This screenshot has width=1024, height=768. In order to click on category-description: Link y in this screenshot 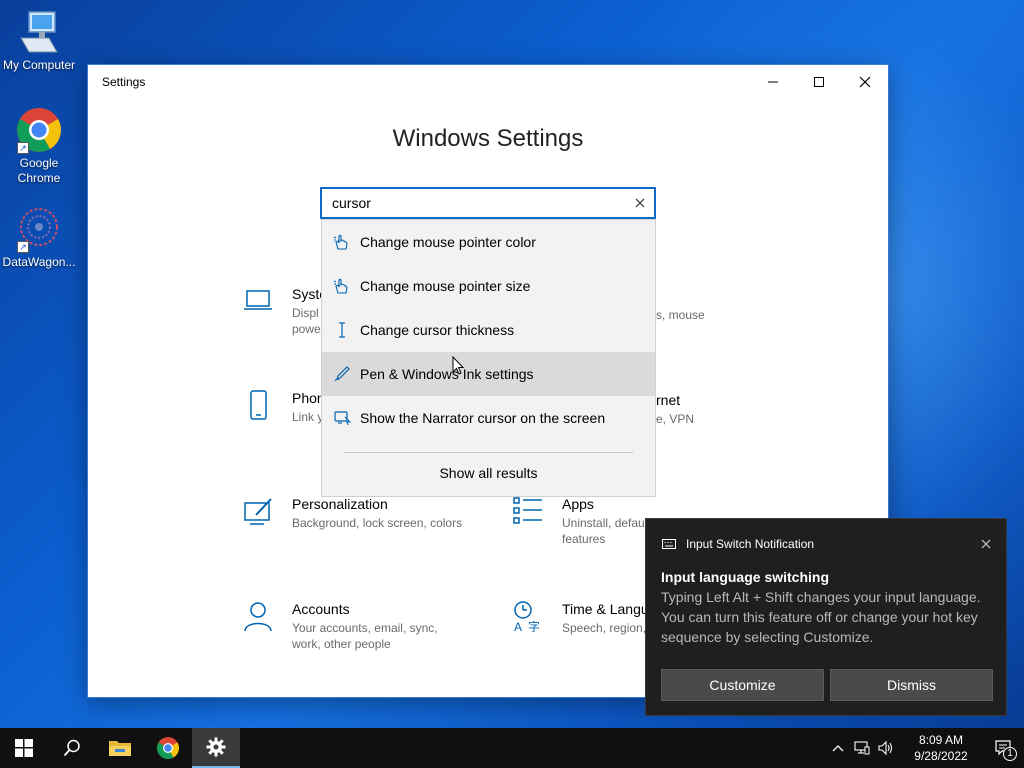, I will do `click(308, 417)`.